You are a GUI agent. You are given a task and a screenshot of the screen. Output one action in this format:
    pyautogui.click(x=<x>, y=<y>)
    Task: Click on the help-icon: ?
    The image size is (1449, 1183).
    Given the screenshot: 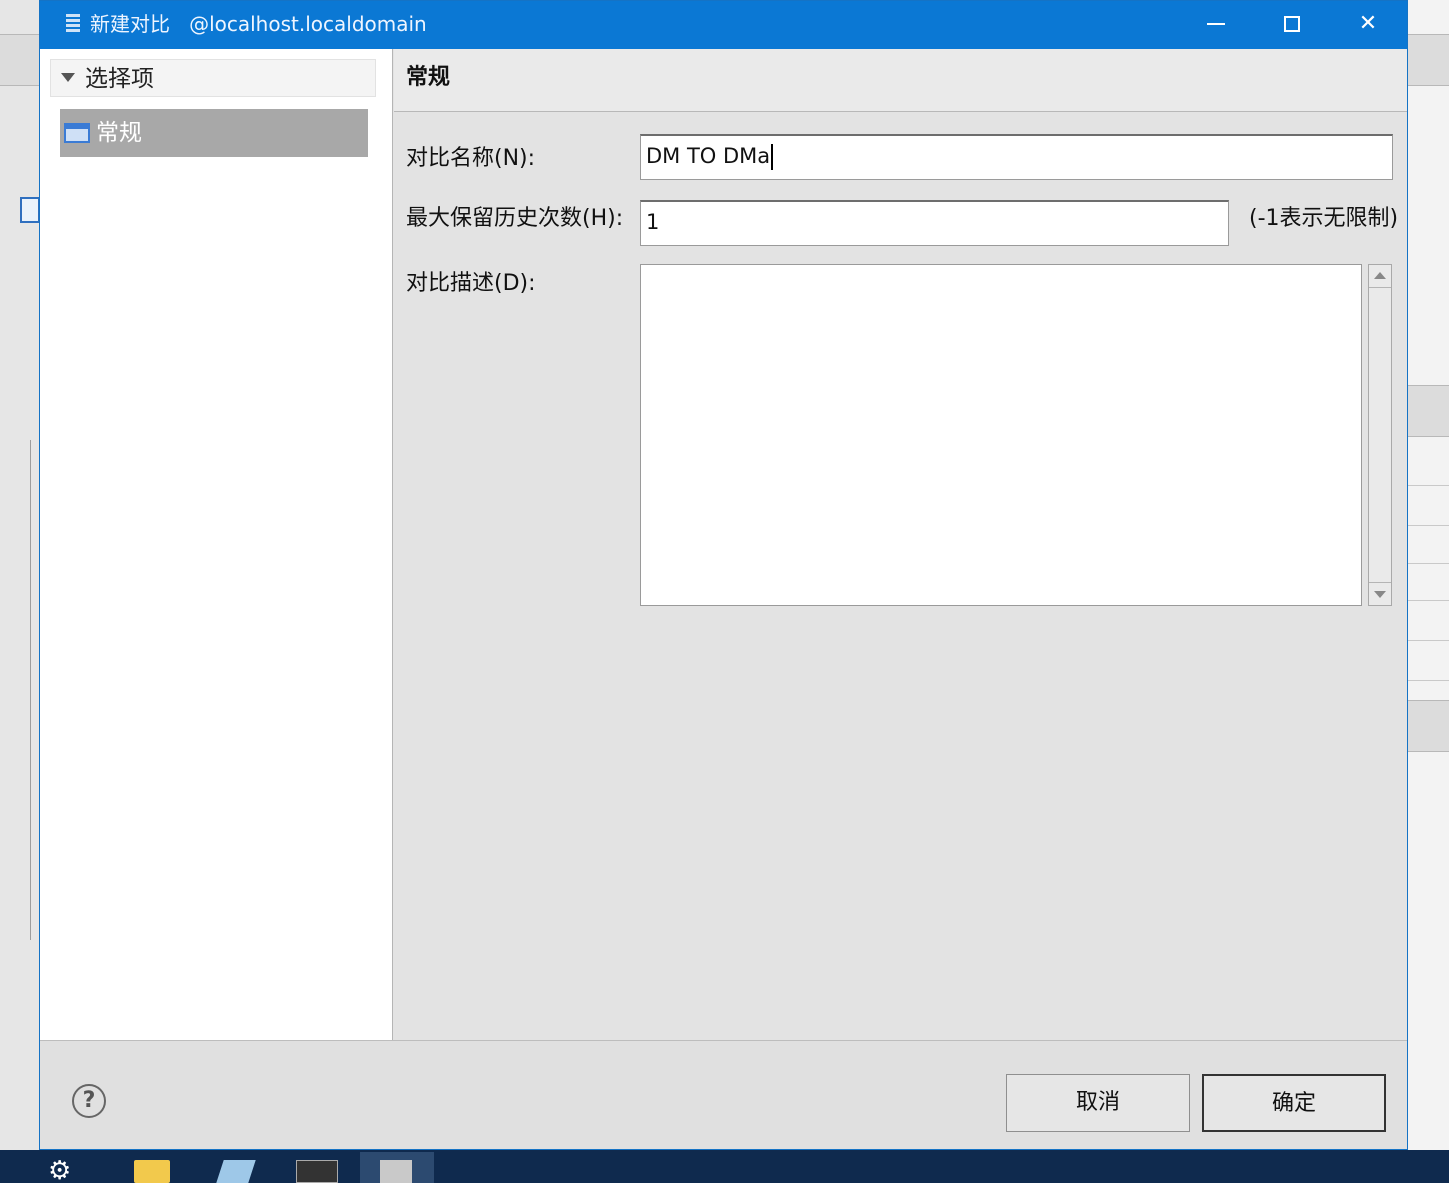 What is the action you would take?
    pyautogui.click(x=89, y=1101)
    